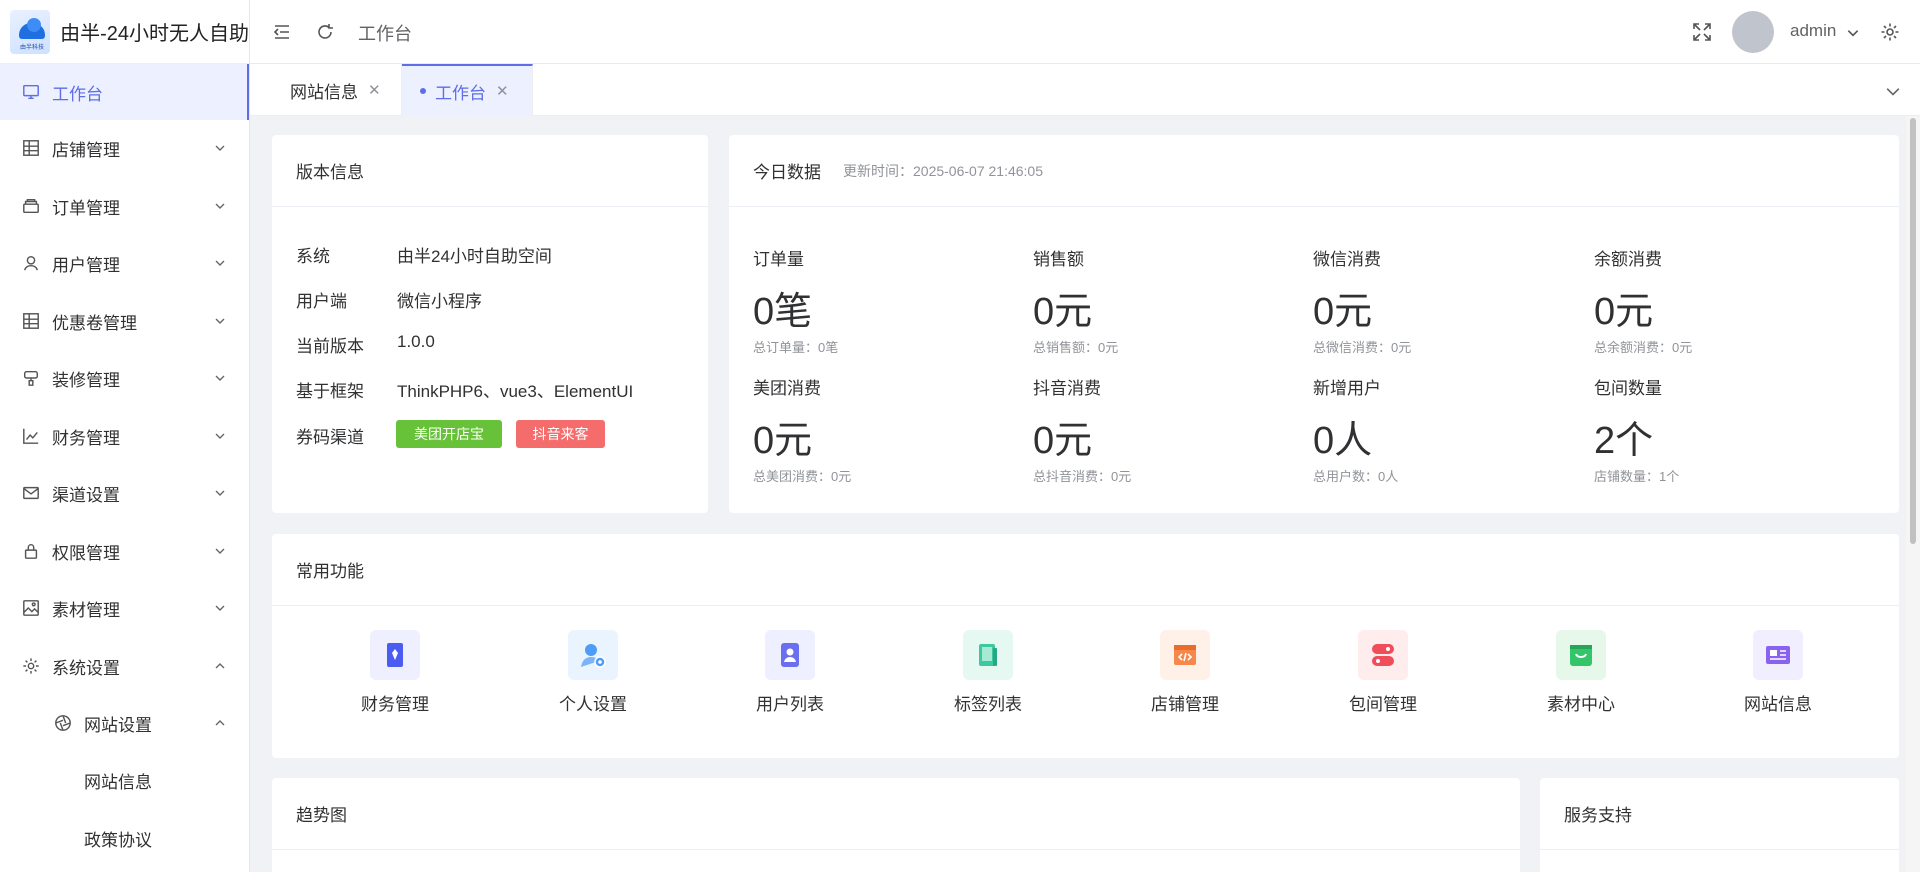  Describe the element at coordinates (1362, 347) in the screenshot. I see `stat-total: 总微信消费：0元` at that location.